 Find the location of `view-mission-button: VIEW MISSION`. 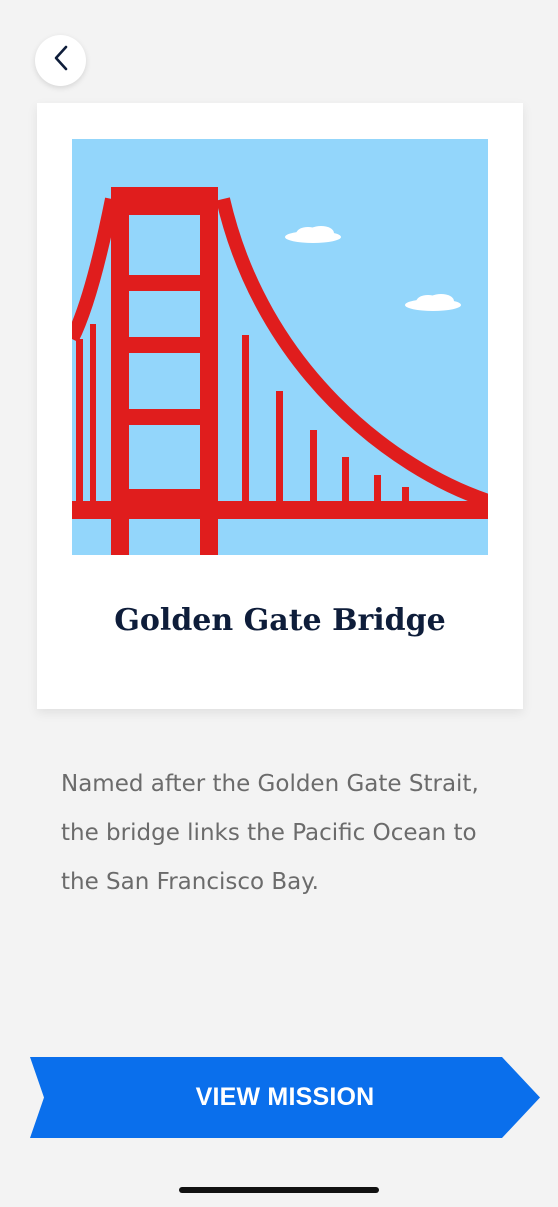

view-mission-button: VIEW MISSION is located at coordinates (285, 1097).